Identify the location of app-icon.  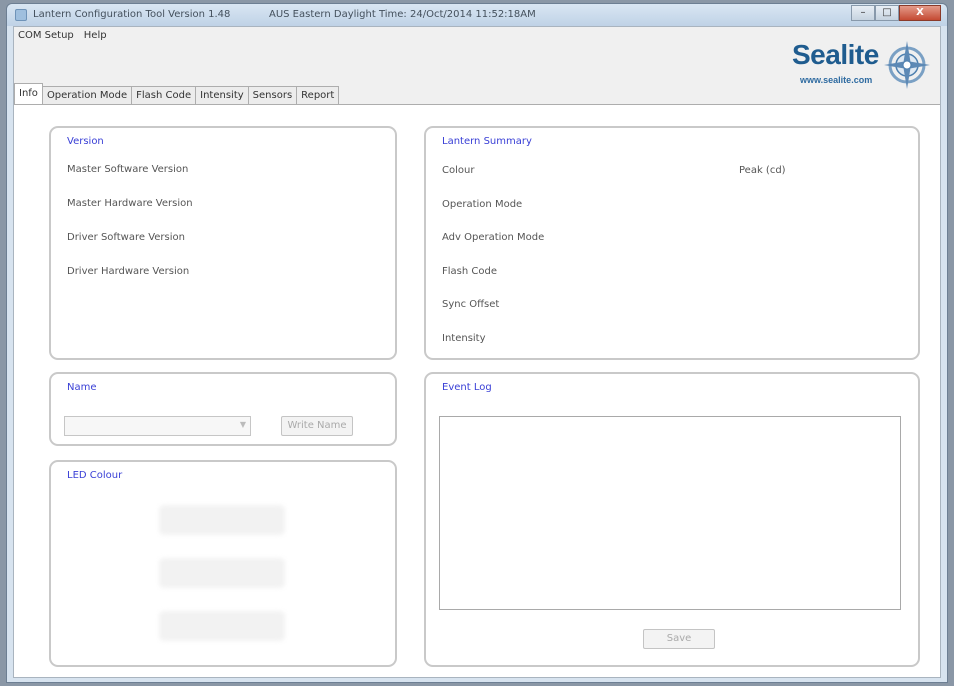
(21, 15).